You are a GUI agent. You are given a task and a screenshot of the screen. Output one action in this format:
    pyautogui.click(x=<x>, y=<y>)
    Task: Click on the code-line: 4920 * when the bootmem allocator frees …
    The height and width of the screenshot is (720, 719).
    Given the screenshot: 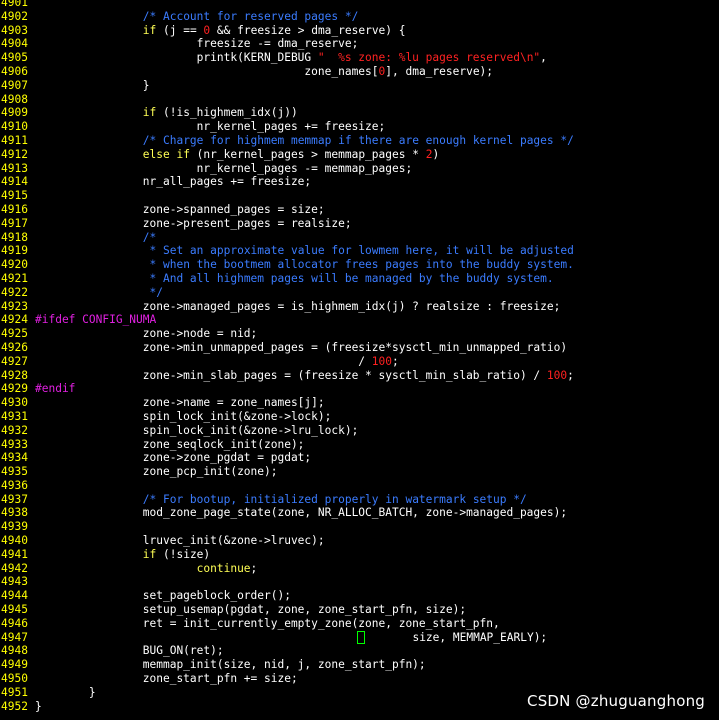 What is the action you would take?
    pyautogui.click(x=359, y=265)
    